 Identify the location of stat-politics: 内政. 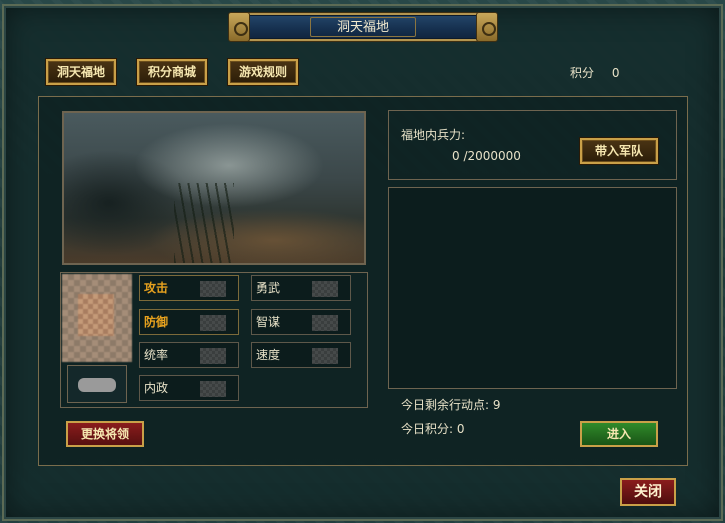
(189, 388).